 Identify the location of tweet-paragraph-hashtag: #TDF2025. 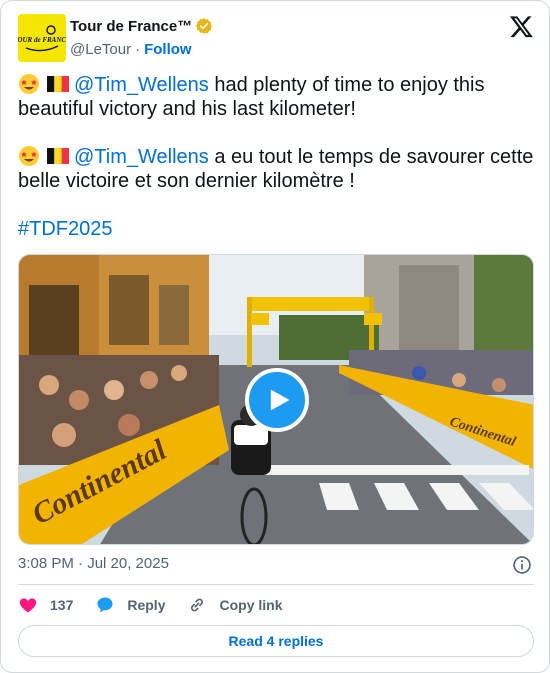
(276, 229).